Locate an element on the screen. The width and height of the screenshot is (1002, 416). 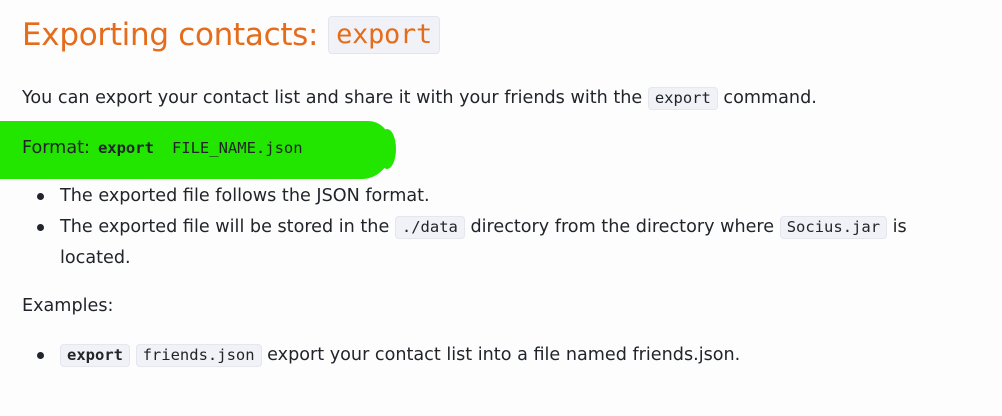
note-text-middle: directory from the directory where is located at coordinates (622, 227).